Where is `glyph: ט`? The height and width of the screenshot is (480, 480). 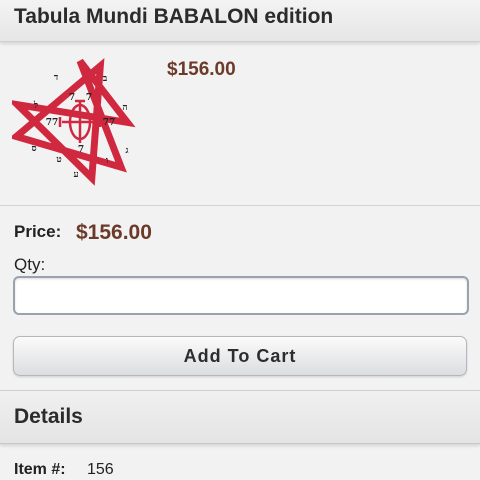
glyph: ט is located at coordinates (58, 160).